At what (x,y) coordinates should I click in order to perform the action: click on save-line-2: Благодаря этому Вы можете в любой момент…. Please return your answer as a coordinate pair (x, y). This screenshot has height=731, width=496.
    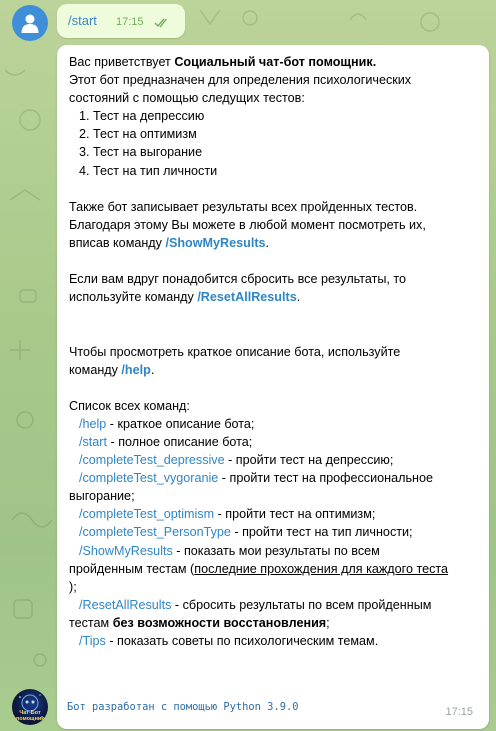
    Looking at the image, I should click on (247, 224).